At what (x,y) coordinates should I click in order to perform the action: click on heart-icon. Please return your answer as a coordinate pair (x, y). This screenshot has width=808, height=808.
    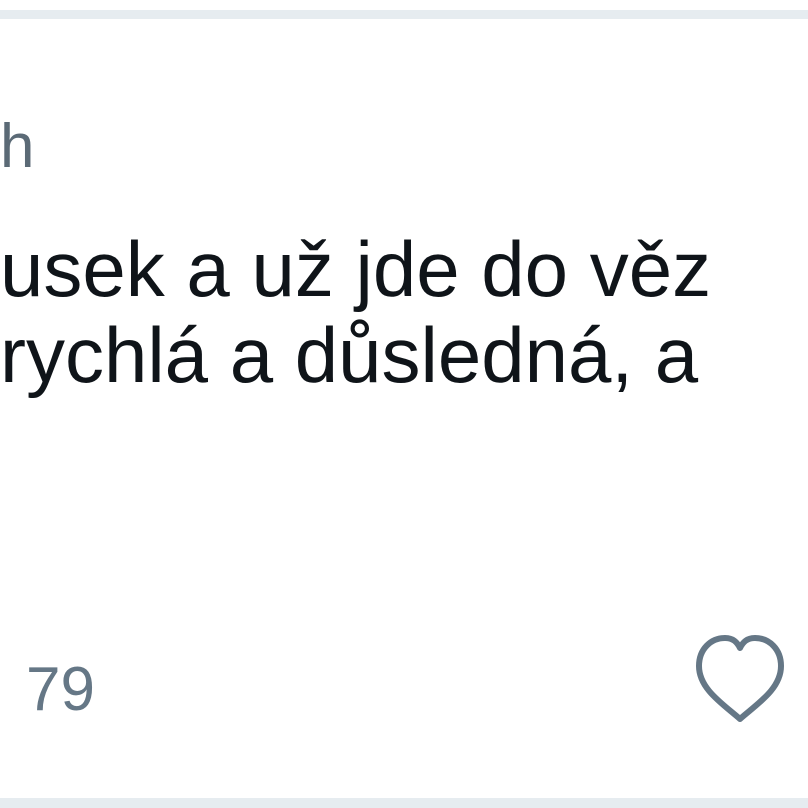
    Looking at the image, I should click on (740, 678).